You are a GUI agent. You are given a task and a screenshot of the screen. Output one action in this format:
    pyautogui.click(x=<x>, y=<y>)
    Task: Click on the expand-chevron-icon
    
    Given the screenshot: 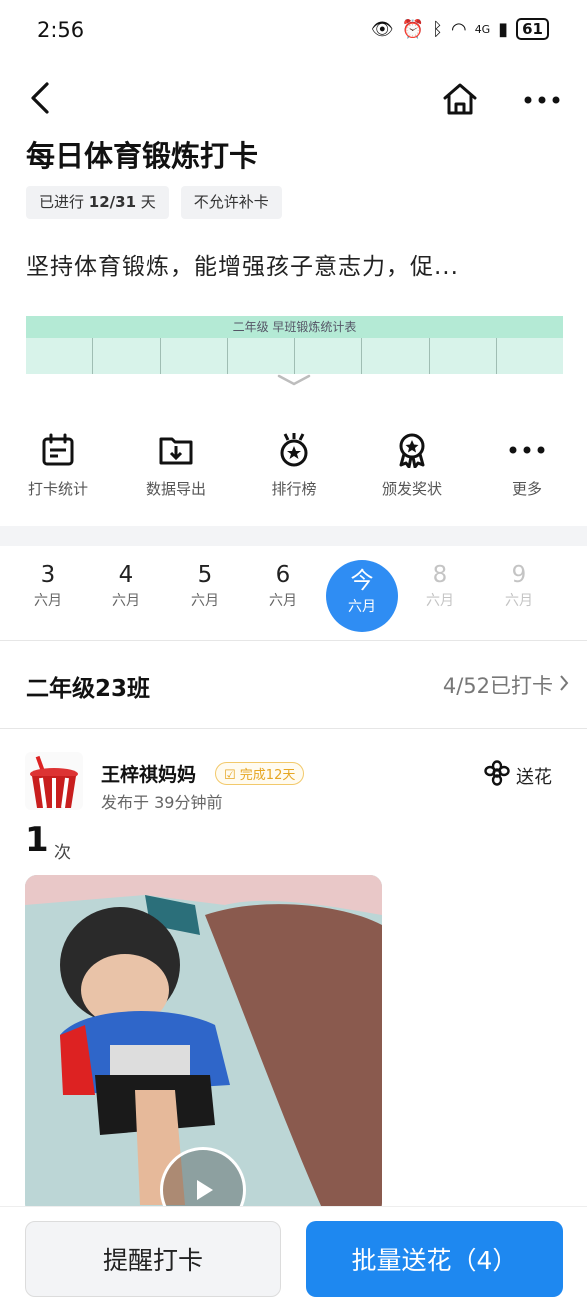 What is the action you would take?
    pyautogui.click(x=294, y=380)
    